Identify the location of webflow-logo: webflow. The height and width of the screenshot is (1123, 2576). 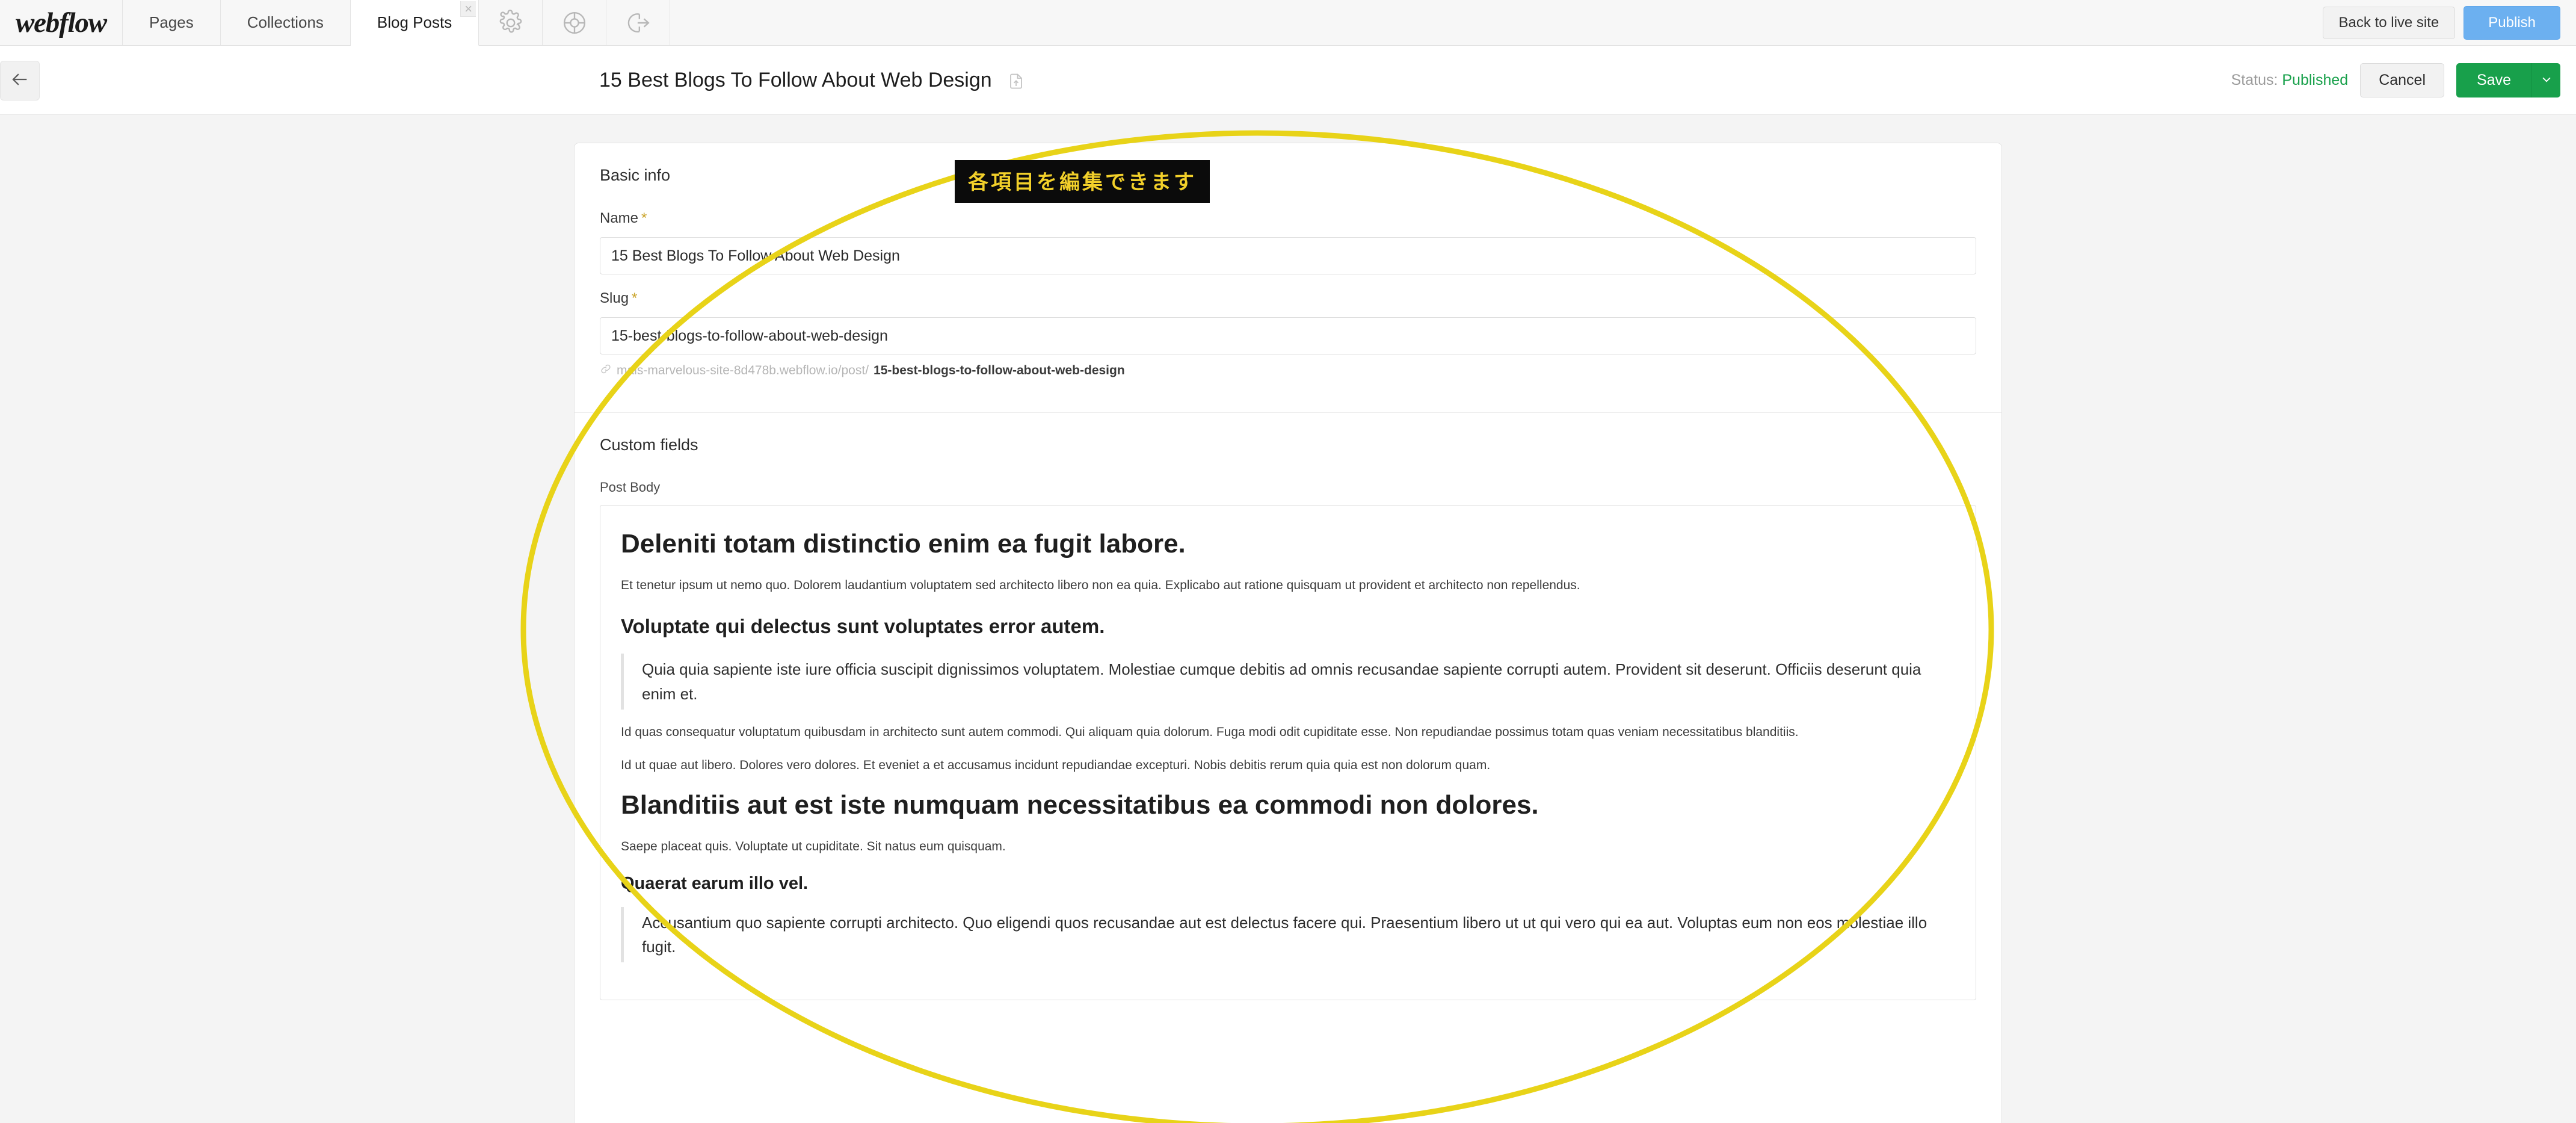
(61, 22).